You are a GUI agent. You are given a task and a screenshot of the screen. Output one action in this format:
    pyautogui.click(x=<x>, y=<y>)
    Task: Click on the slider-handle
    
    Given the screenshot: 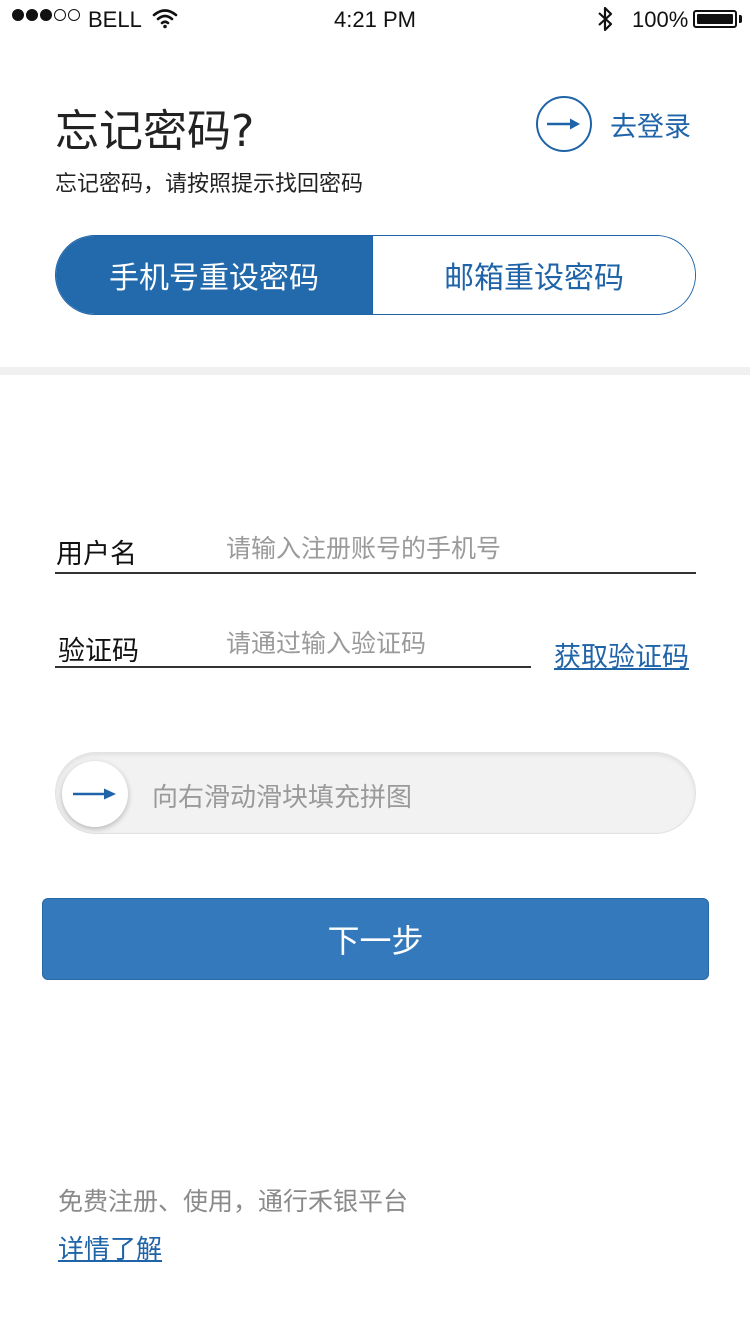 What is the action you would take?
    pyautogui.click(x=95, y=794)
    